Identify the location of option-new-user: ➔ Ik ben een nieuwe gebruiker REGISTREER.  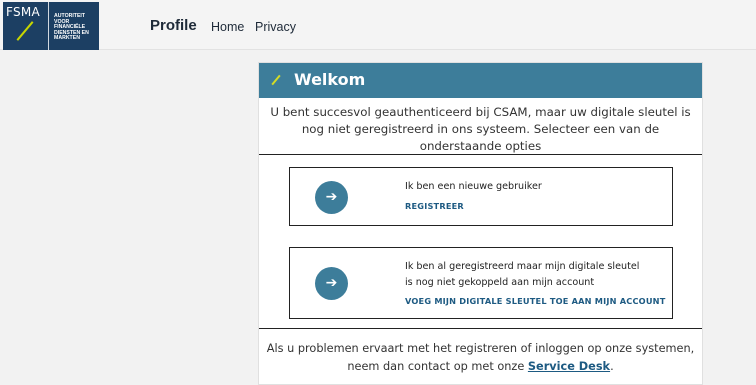
(481, 196).